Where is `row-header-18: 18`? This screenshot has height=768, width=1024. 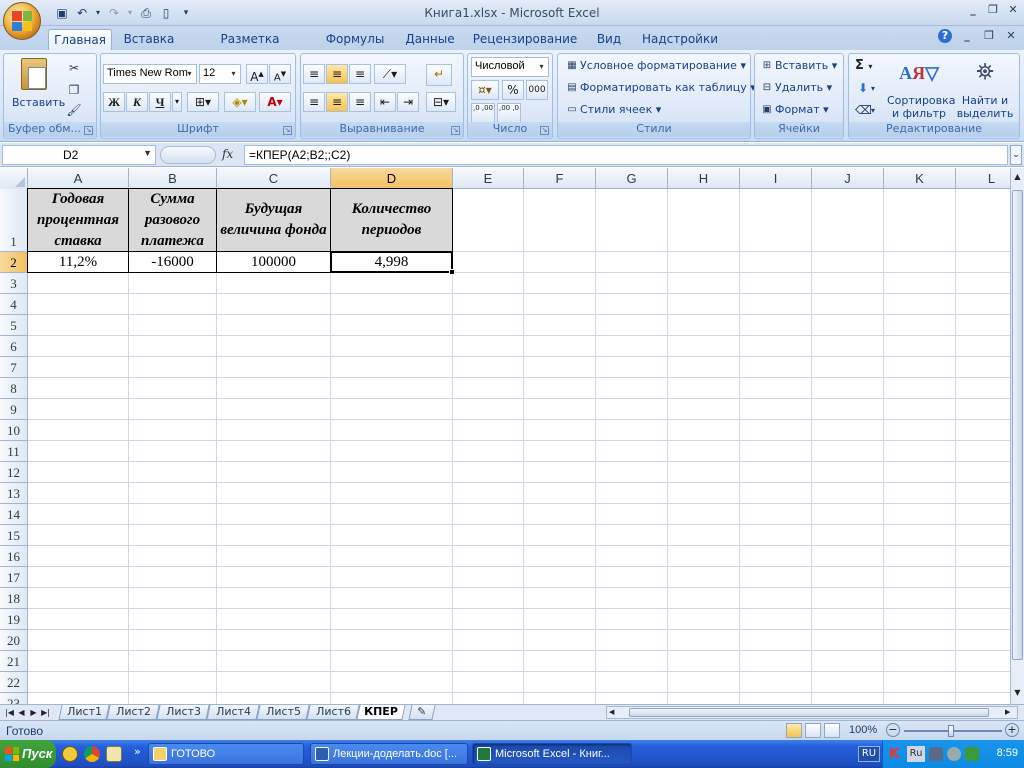
row-header-18: 18 is located at coordinates (14, 598).